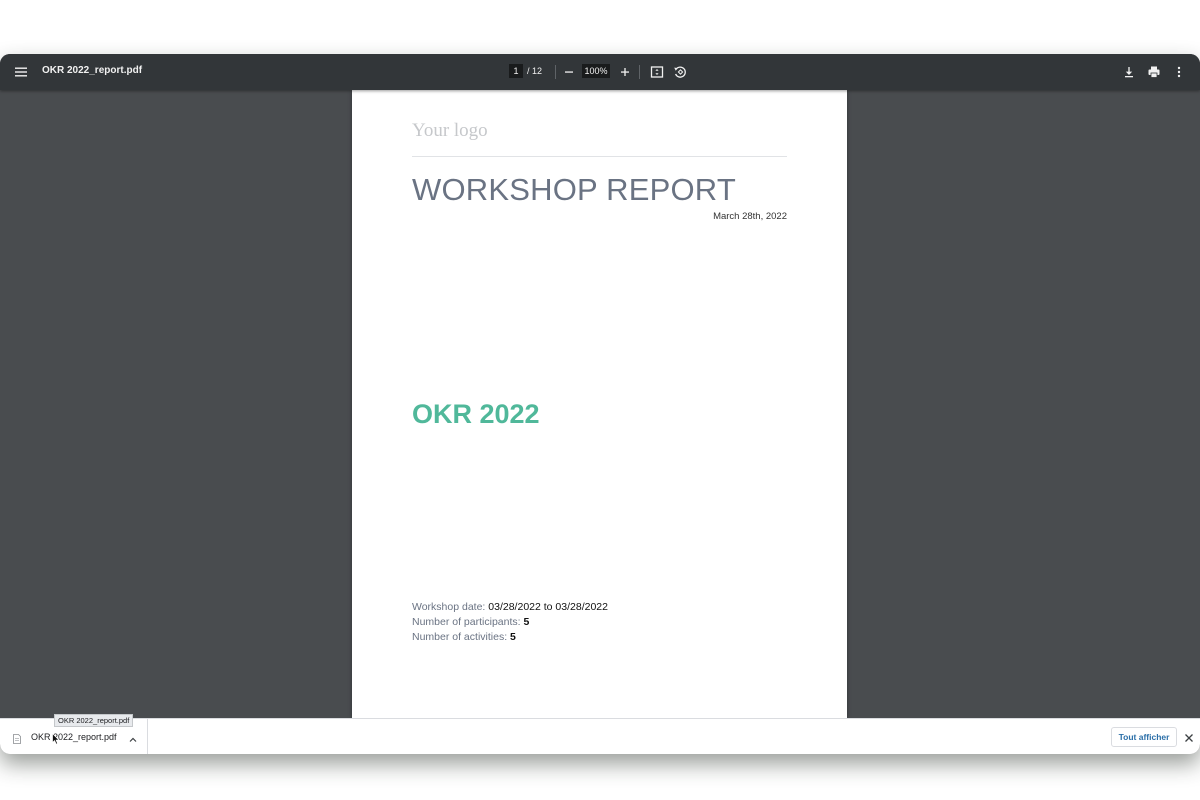 This screenshot has height=800, width=1200. What do you see at coordinates (600, 736) in the screenshot?
I see `download-shelf: OKR 2022_report.pdf Tout afficher` at bounding box center [600, 736].